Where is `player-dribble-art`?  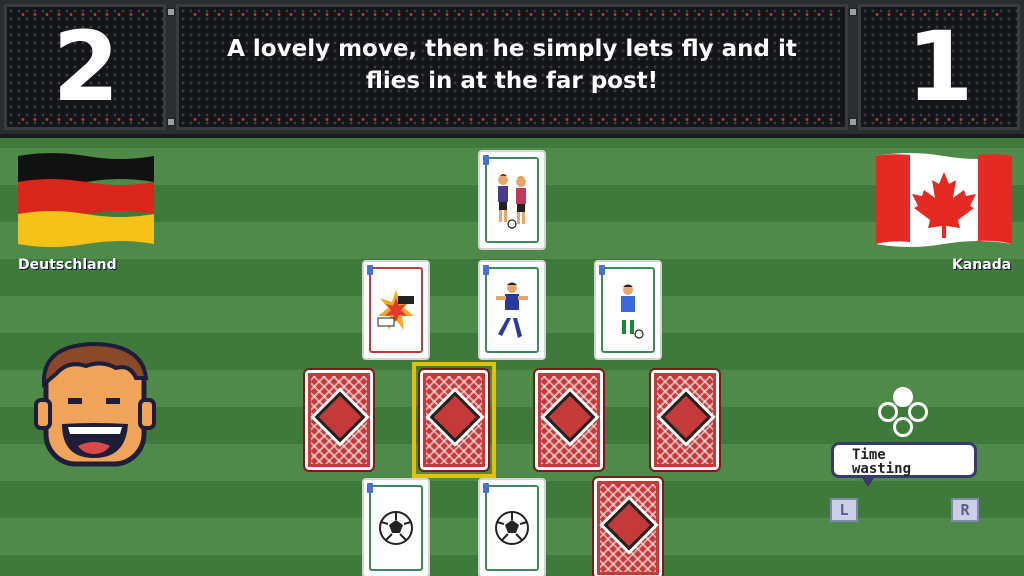
player-dribble-art is located at coordinates (632, 311).